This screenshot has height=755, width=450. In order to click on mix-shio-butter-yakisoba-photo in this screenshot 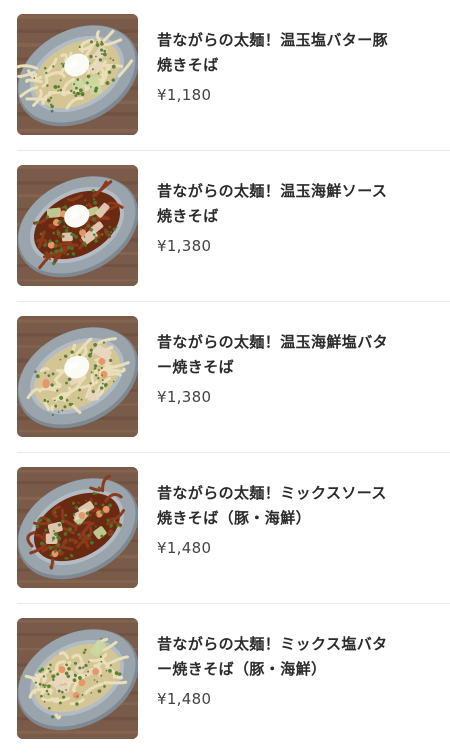, I will do `click(77, 678)`.